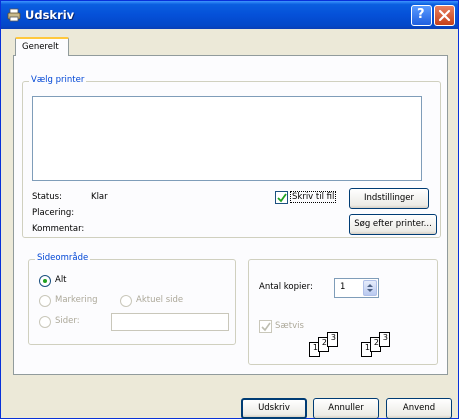  I want to click on pages-label: Sider:, so click(67, 321).